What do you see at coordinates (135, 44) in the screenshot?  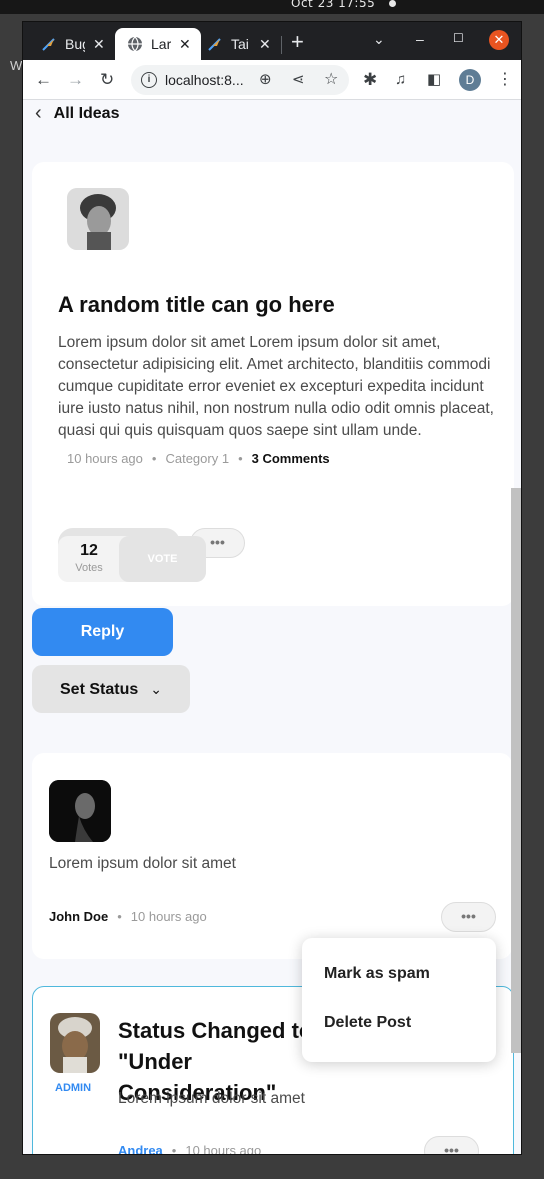 I see `globe-icon` at bounding box center [135, 44].